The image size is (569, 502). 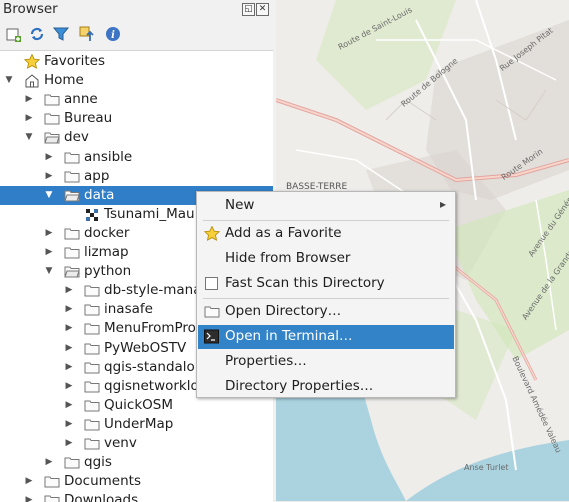 What do you see at coordinates (326, 206) in the screenshot?
I see `menu-item-new: New ▸` at bounding box center [326, 206].